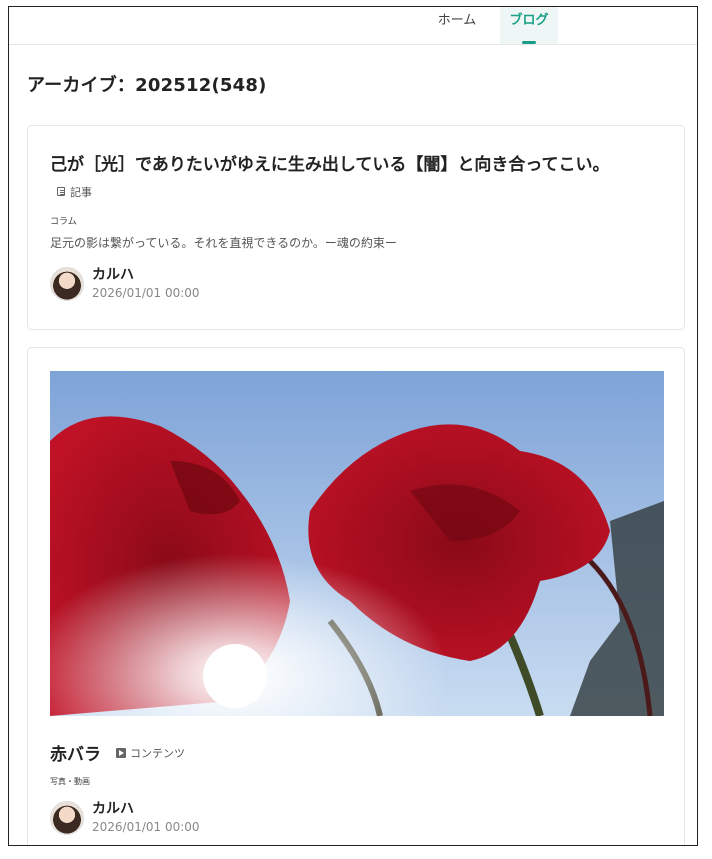 The width and height of the screenshot is (712, 859). I want to click on post-type-badge: コンテンツ, so click(150, 753).